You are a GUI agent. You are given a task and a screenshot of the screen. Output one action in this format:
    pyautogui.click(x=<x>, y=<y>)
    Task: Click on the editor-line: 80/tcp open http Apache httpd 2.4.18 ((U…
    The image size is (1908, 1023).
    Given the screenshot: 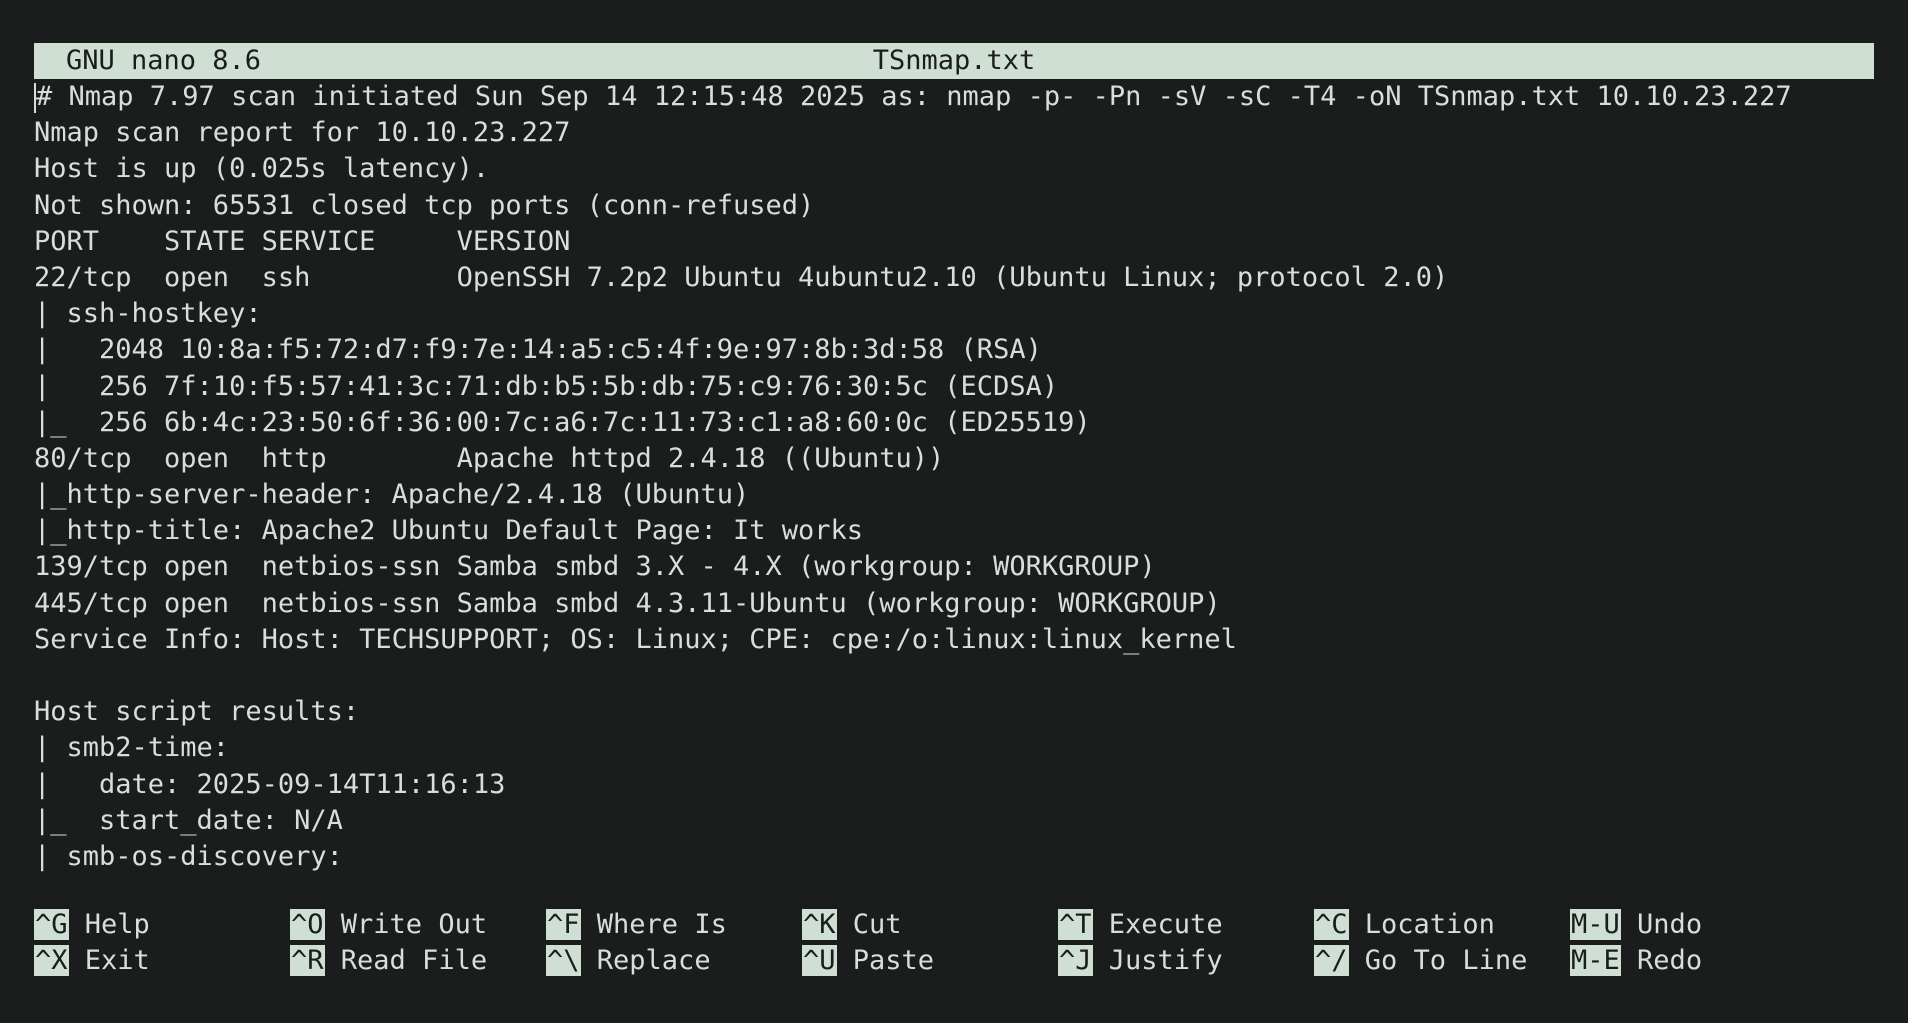 What is the action you would take?
    pyautogui.click(x=954, y=459)
    